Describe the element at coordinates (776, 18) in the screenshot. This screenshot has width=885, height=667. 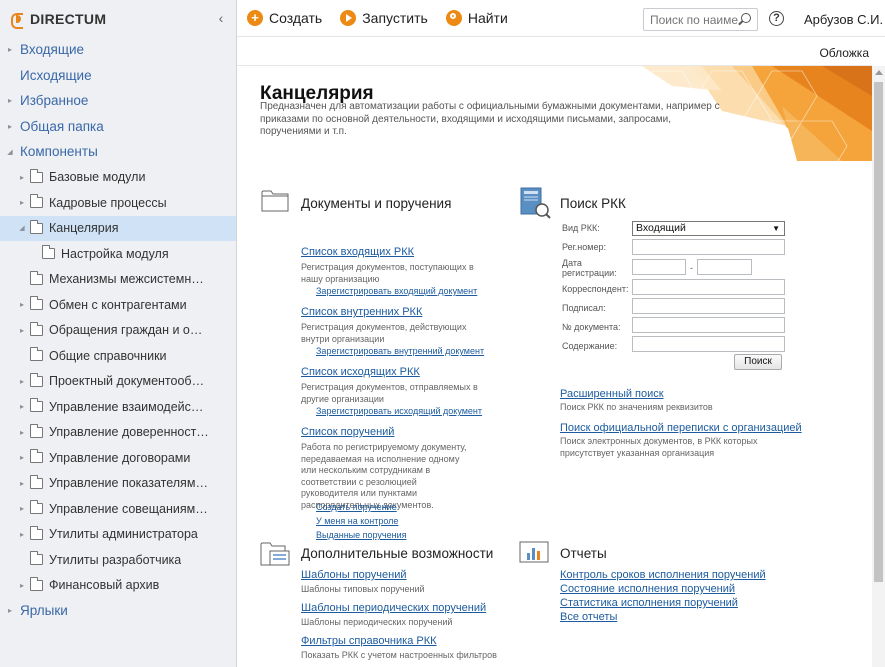
I see `help-icon: ?` at that location.